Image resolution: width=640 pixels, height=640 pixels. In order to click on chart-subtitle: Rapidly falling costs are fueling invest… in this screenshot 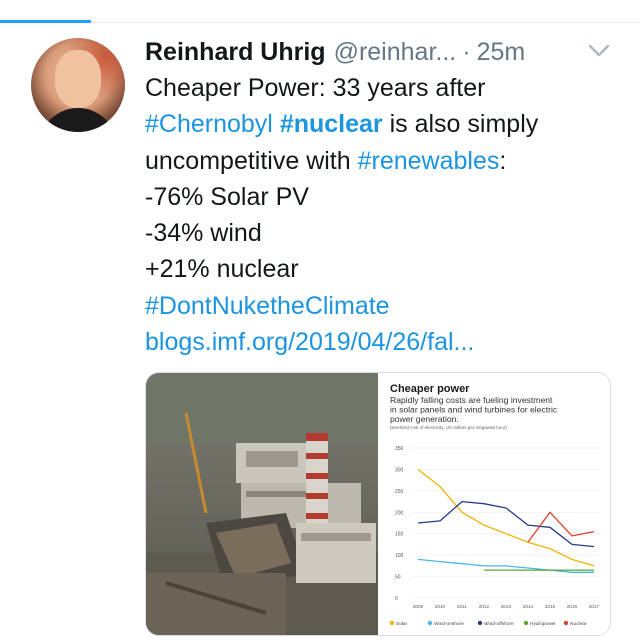, I will do `click(474, 409)`.